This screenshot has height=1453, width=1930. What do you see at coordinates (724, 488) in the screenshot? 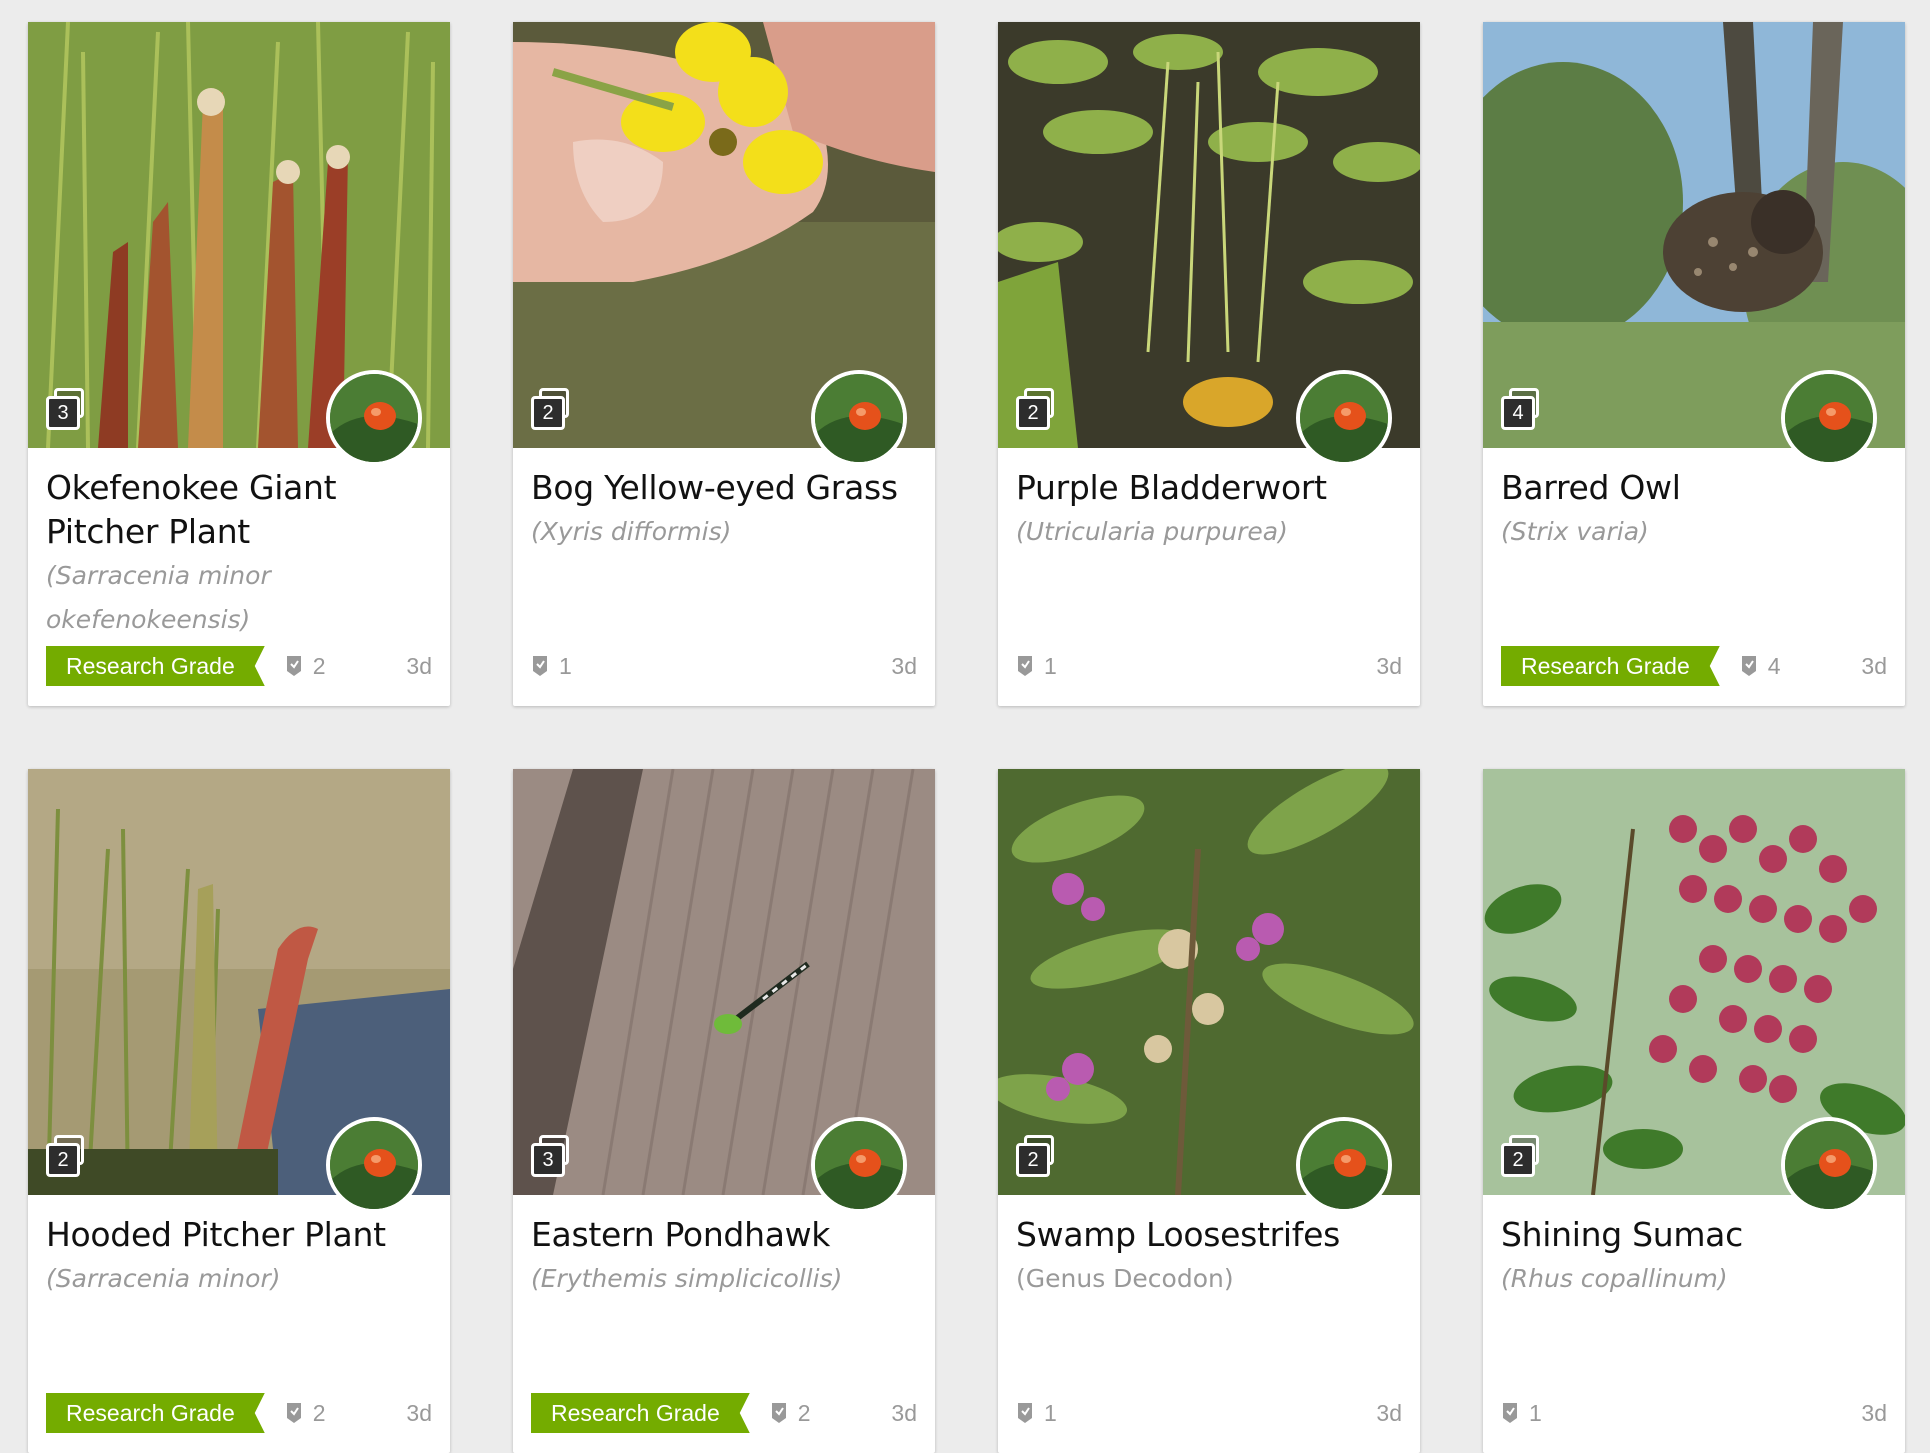
I see `common-name: Bog Yellow-eyed Grass` at bounding box center [724, 488].